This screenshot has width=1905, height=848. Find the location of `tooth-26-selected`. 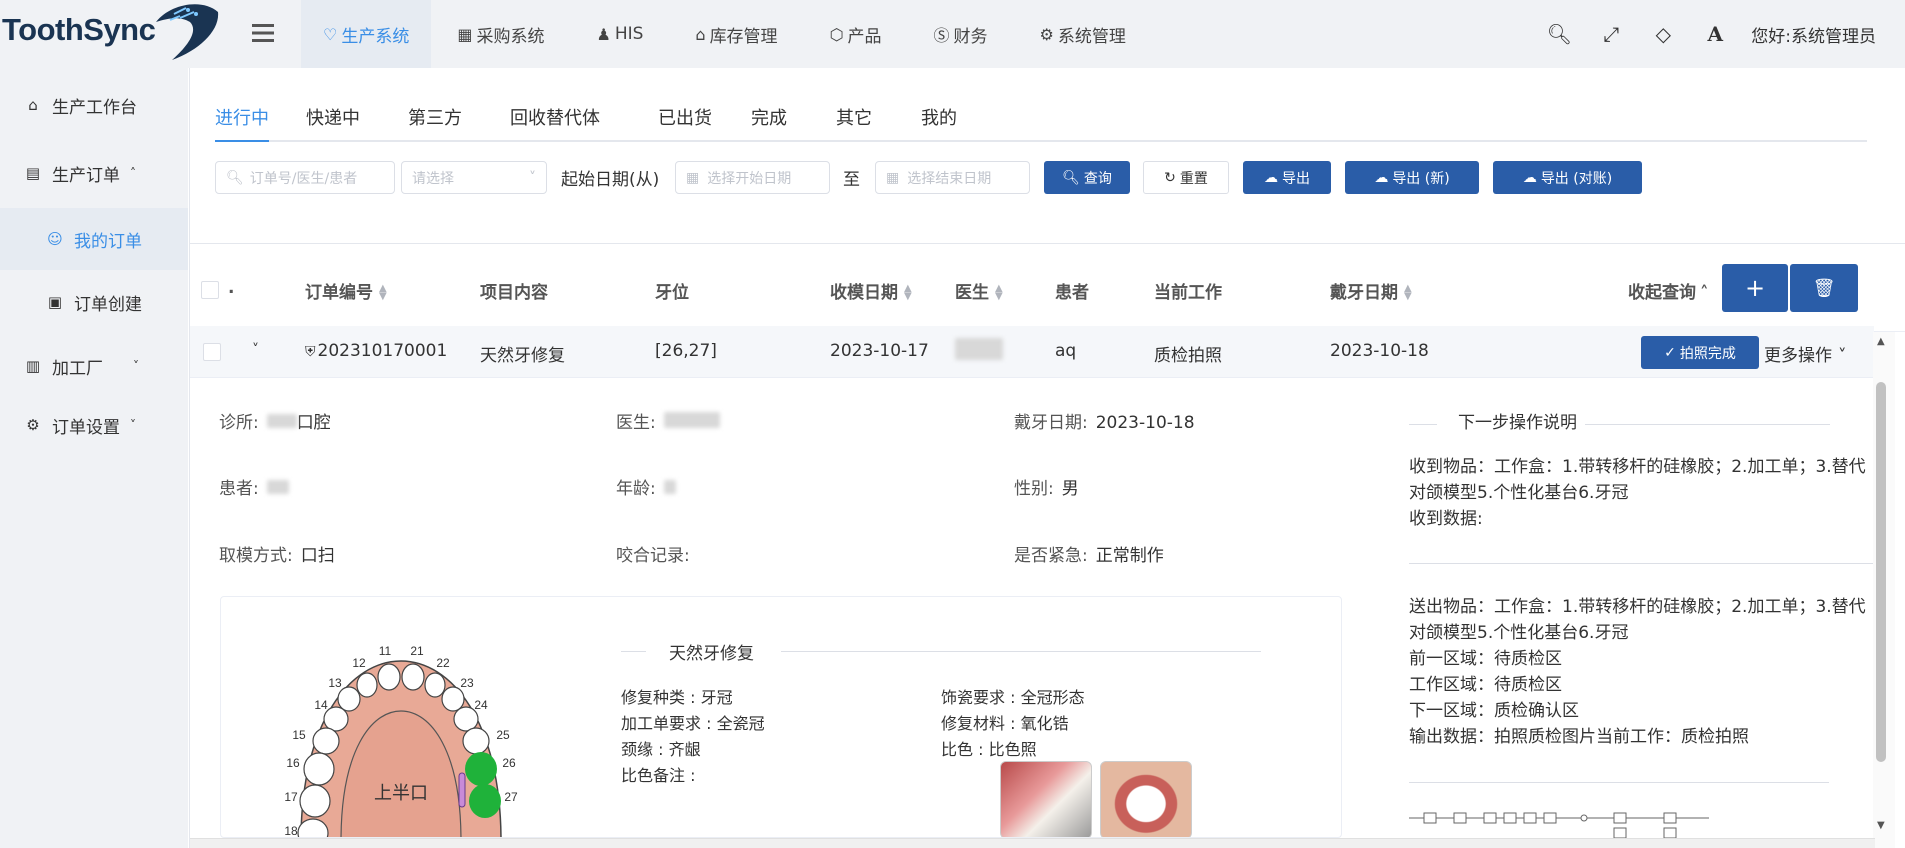

tooth-26-selected is located at coordinates (481, 769).